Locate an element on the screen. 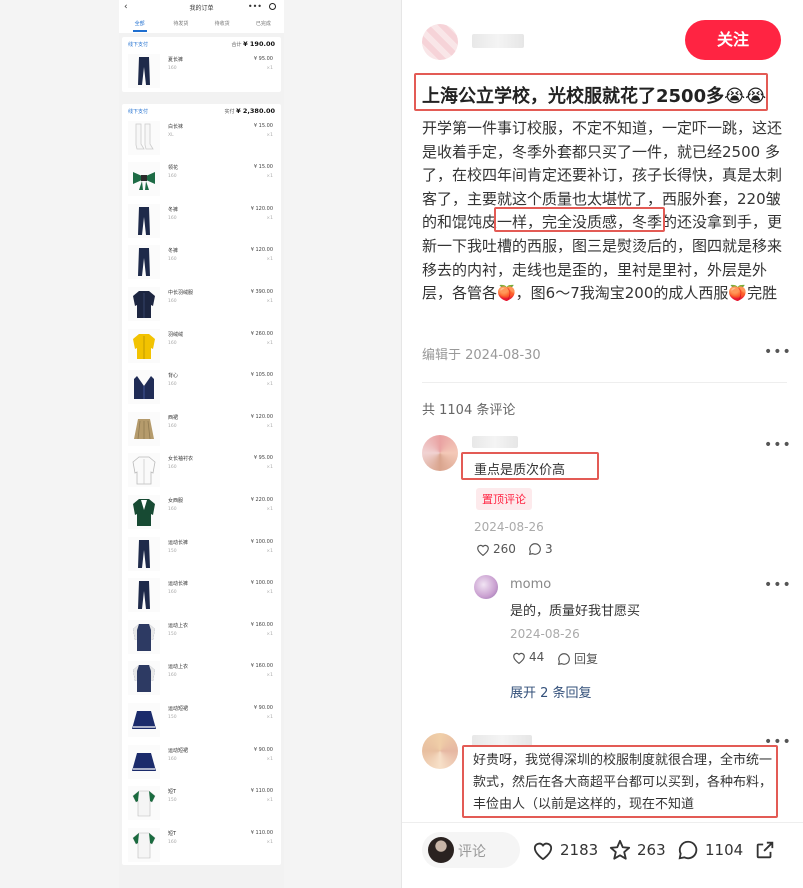 This screenshot has height=888, width=803. item-name: 西裙 is located at coordinates (173, 417).